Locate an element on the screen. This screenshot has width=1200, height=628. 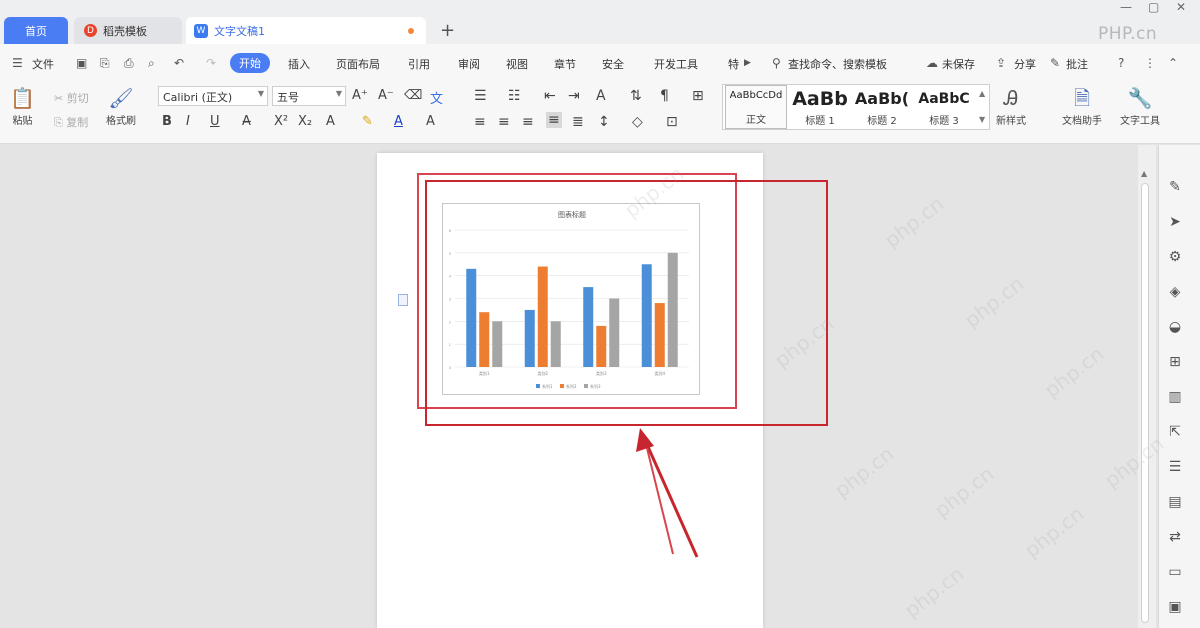
shape-icon: ◈ is located at coordinates (1175, 292).